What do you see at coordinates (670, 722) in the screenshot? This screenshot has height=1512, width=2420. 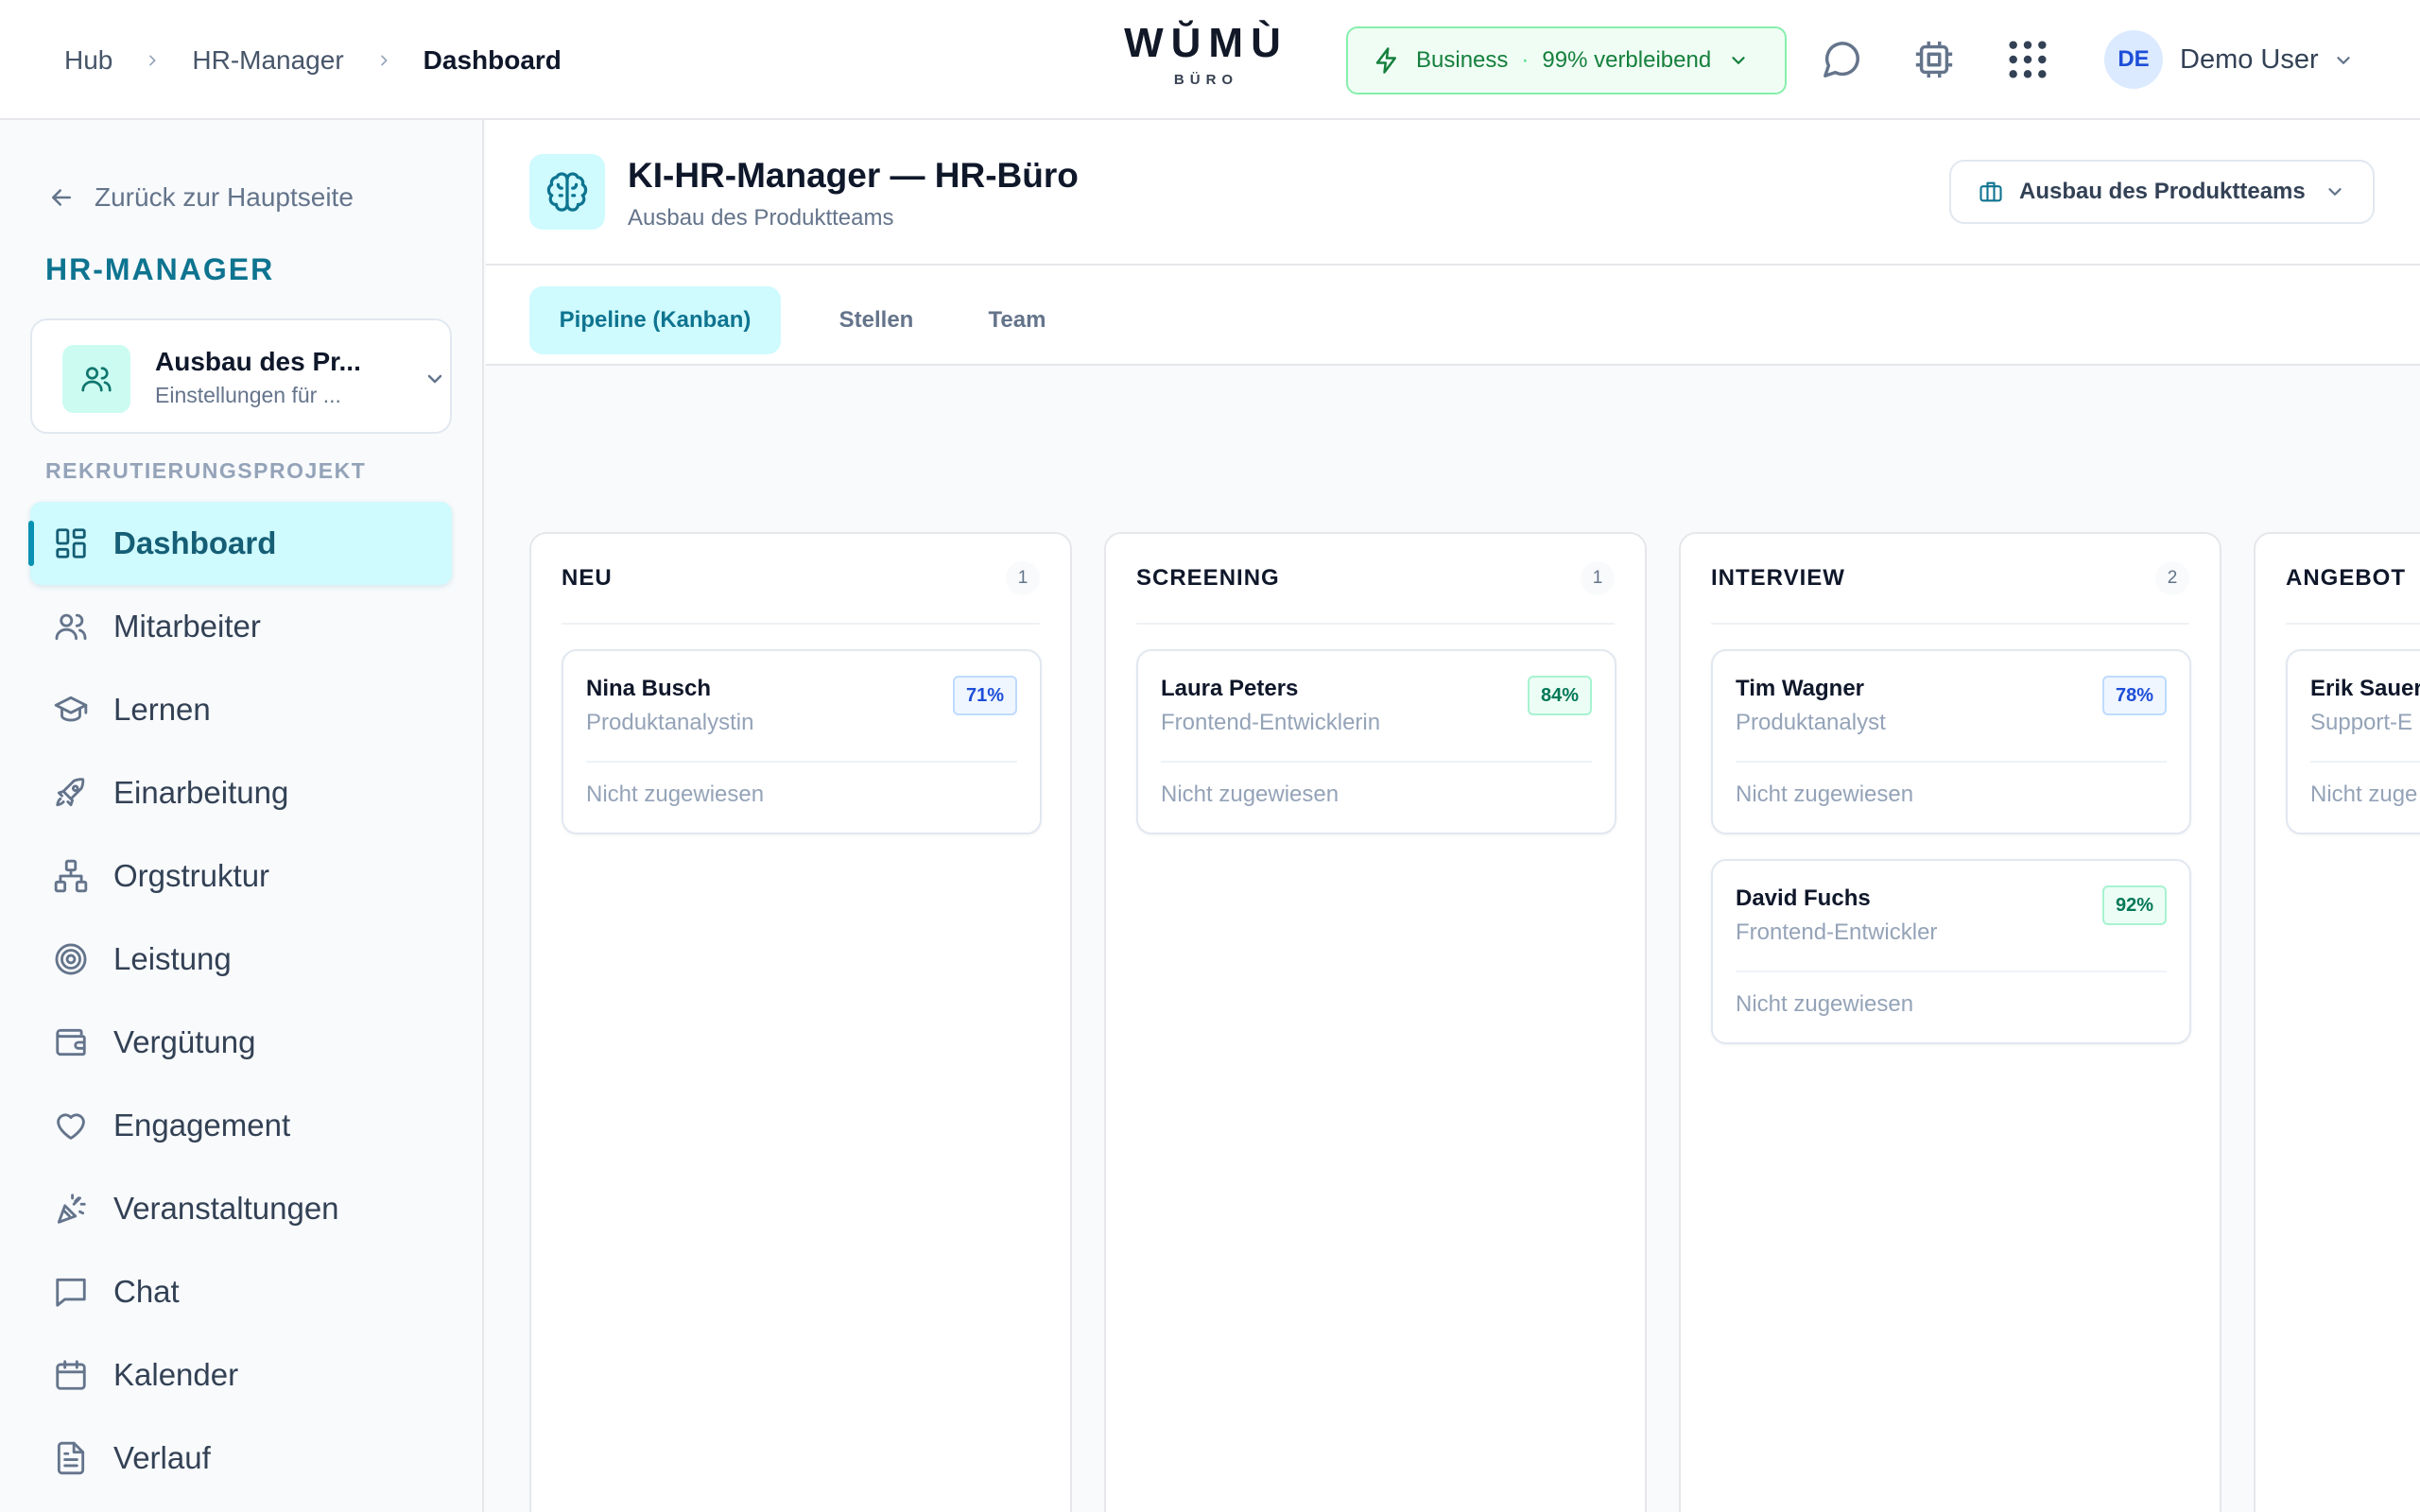 I see `candidate-role: Produktanalystin` at bounding box center [670, 722].